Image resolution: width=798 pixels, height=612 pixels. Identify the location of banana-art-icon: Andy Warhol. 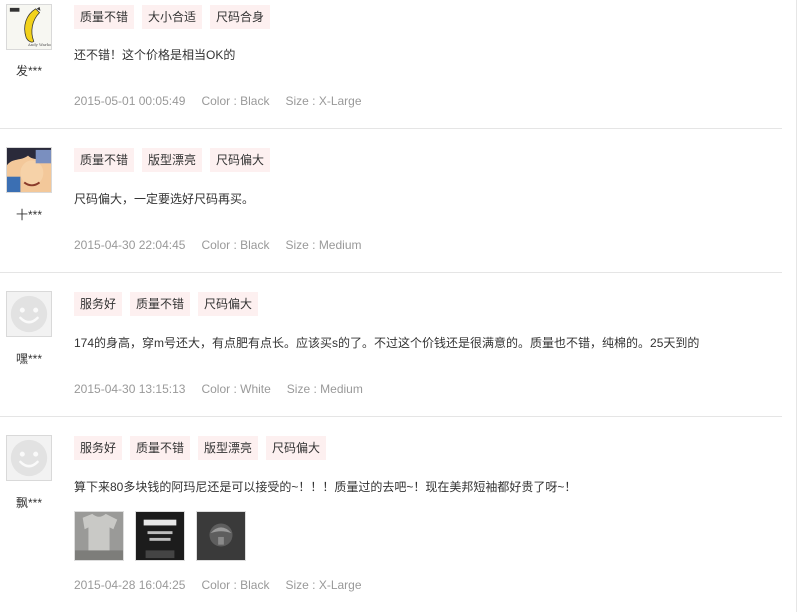
(29, 27).